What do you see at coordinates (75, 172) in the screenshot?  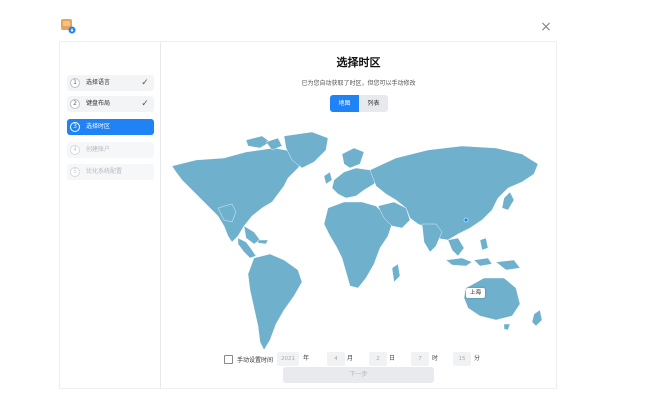 I see `step-number: 5` at bounding box center [75, 172].